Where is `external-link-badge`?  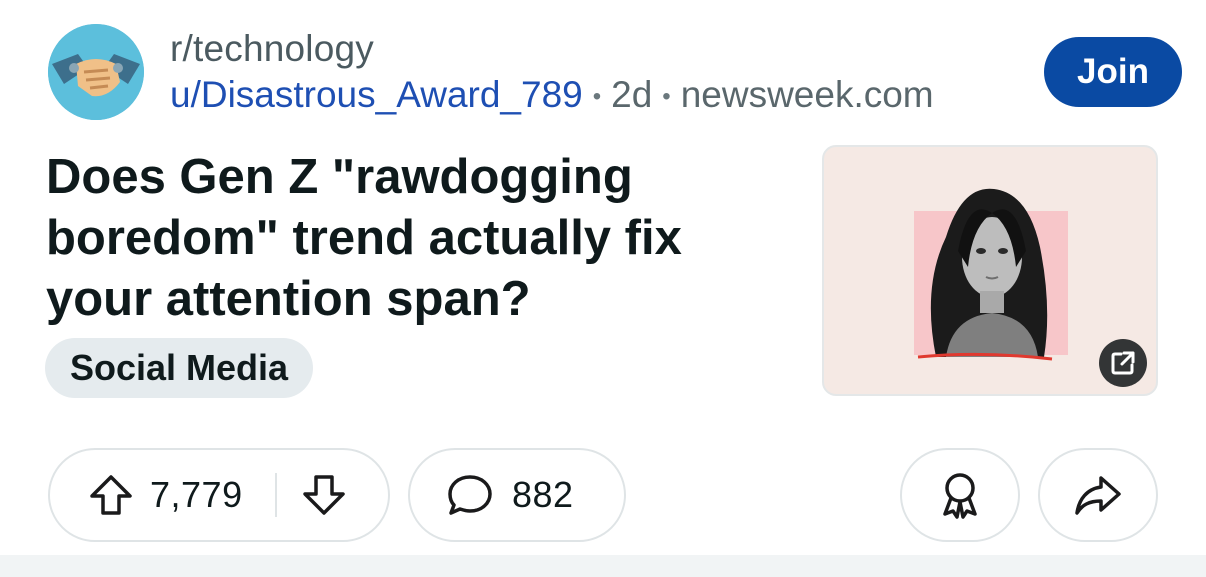 external-link-badge is located at coordinates (1123, 363).